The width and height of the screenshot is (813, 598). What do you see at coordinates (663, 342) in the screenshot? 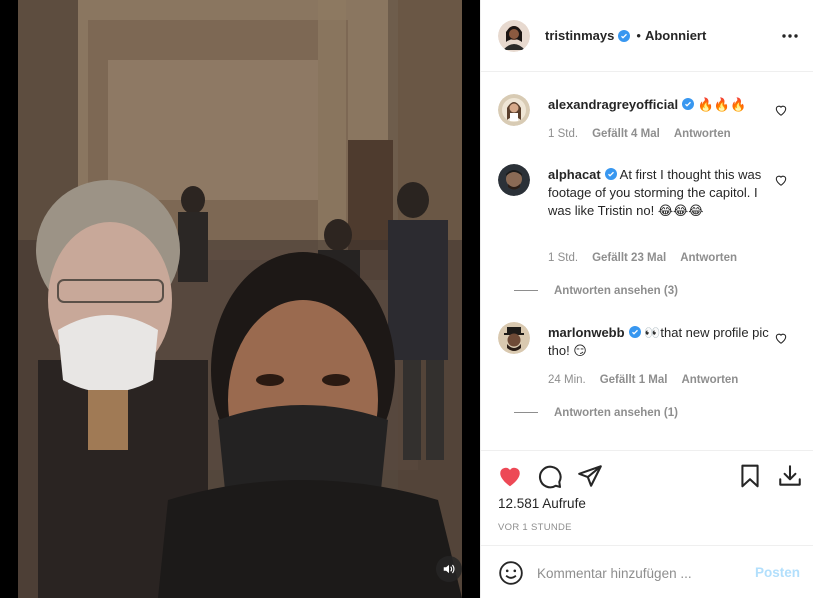
I see `comment-body: marlonwebb 👀that new profile pic tho! 😏` at bounding box center [663, 342].